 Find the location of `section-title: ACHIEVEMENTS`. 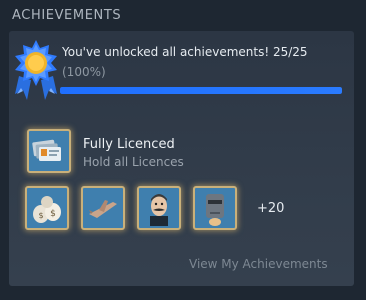

section-title: ACHIEVEMENTS is located at coordinates (67, 15).